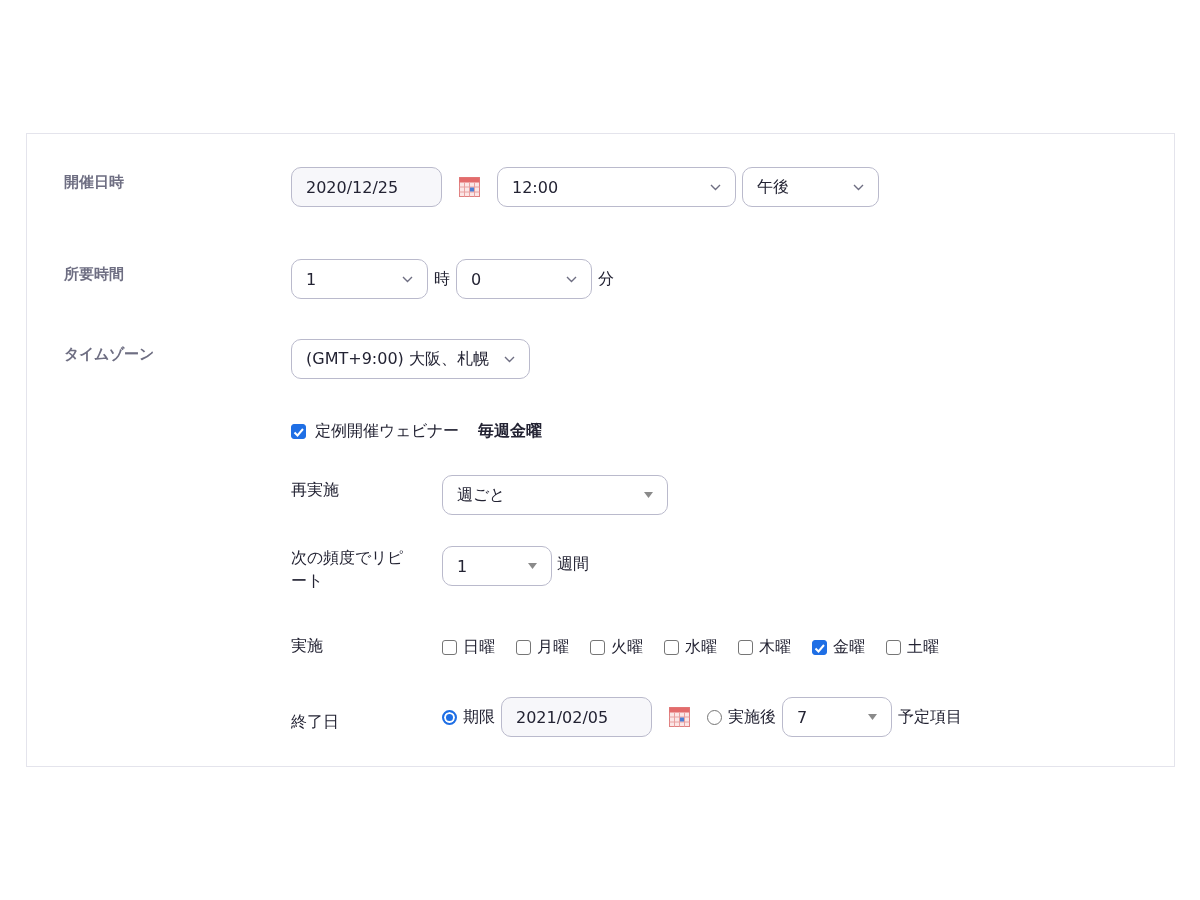 This screenshot has height=900, width=1200. I want to click on unit-label: 予定項目, so click(930, 717).